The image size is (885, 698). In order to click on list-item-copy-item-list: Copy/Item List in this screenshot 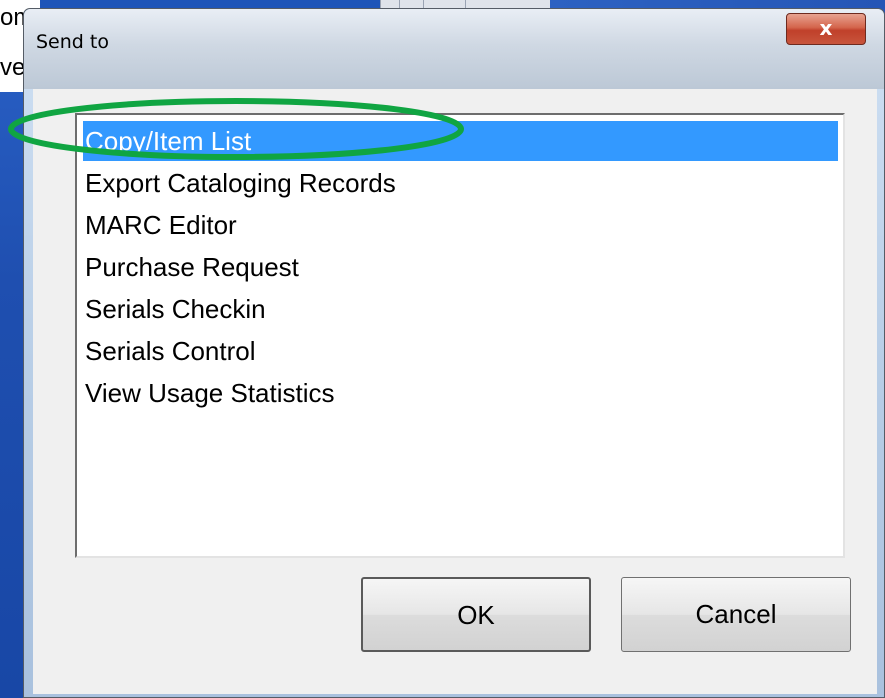, I will do `click(460, 141)`.